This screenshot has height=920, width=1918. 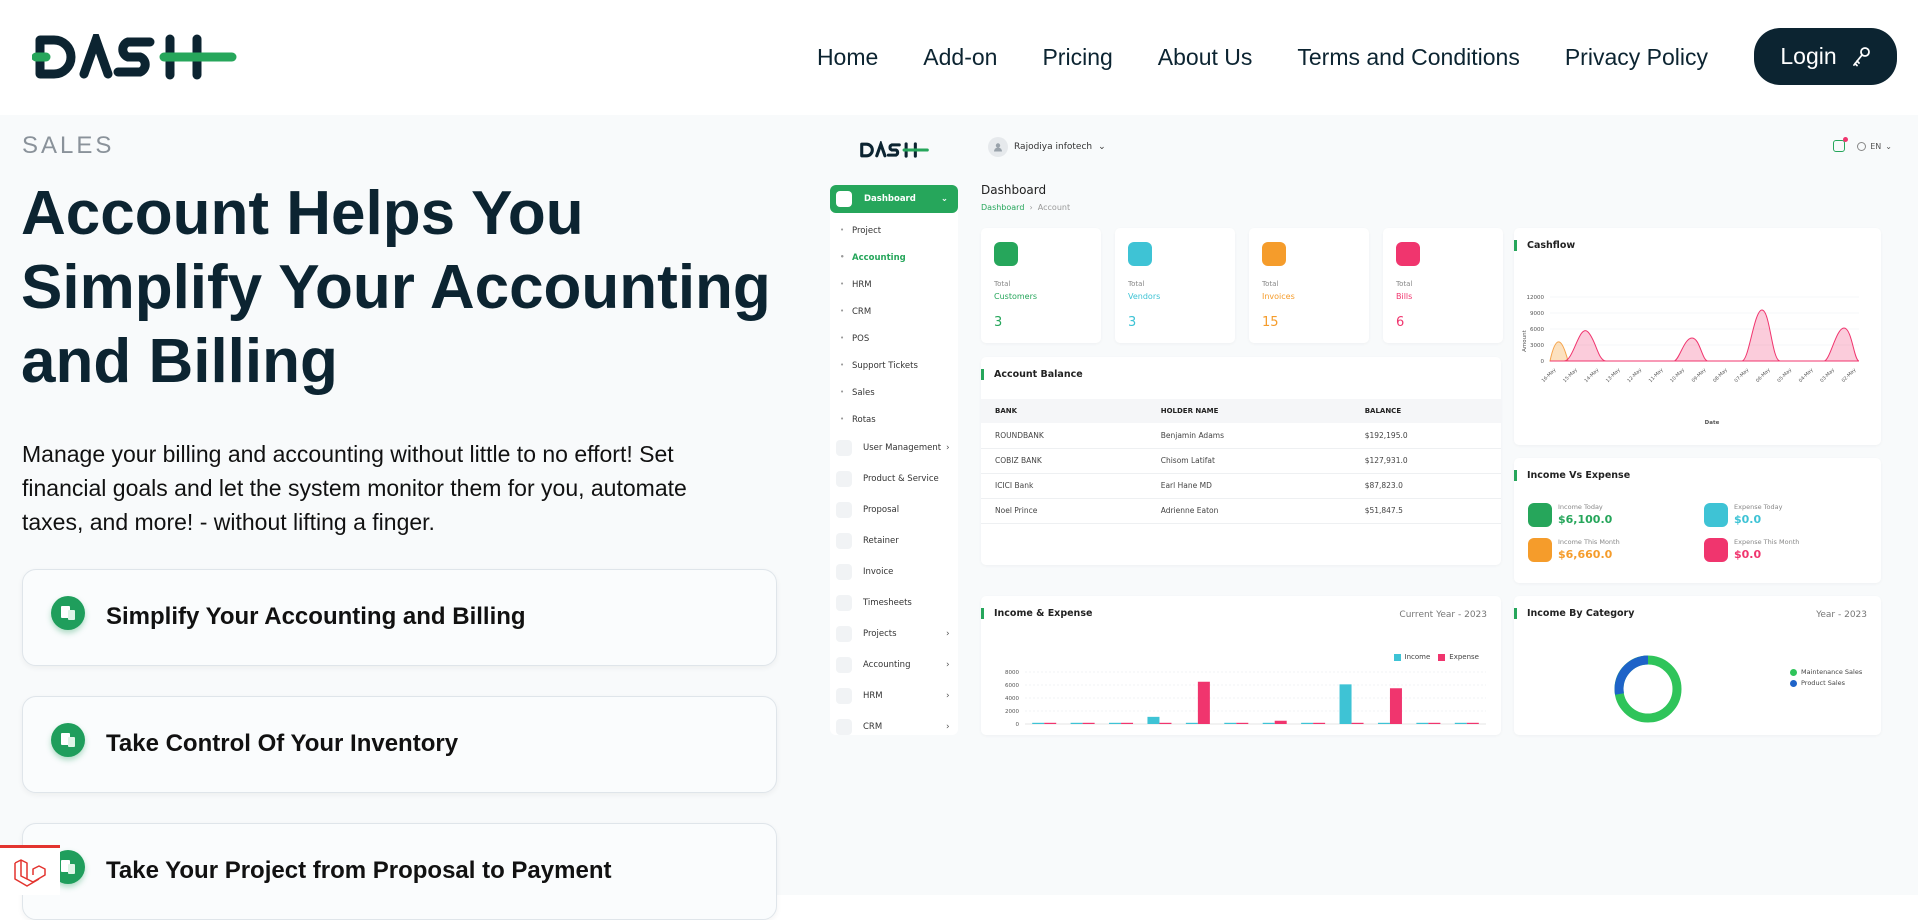 I want to click on laravel-badge, so click(x=30, y=870).